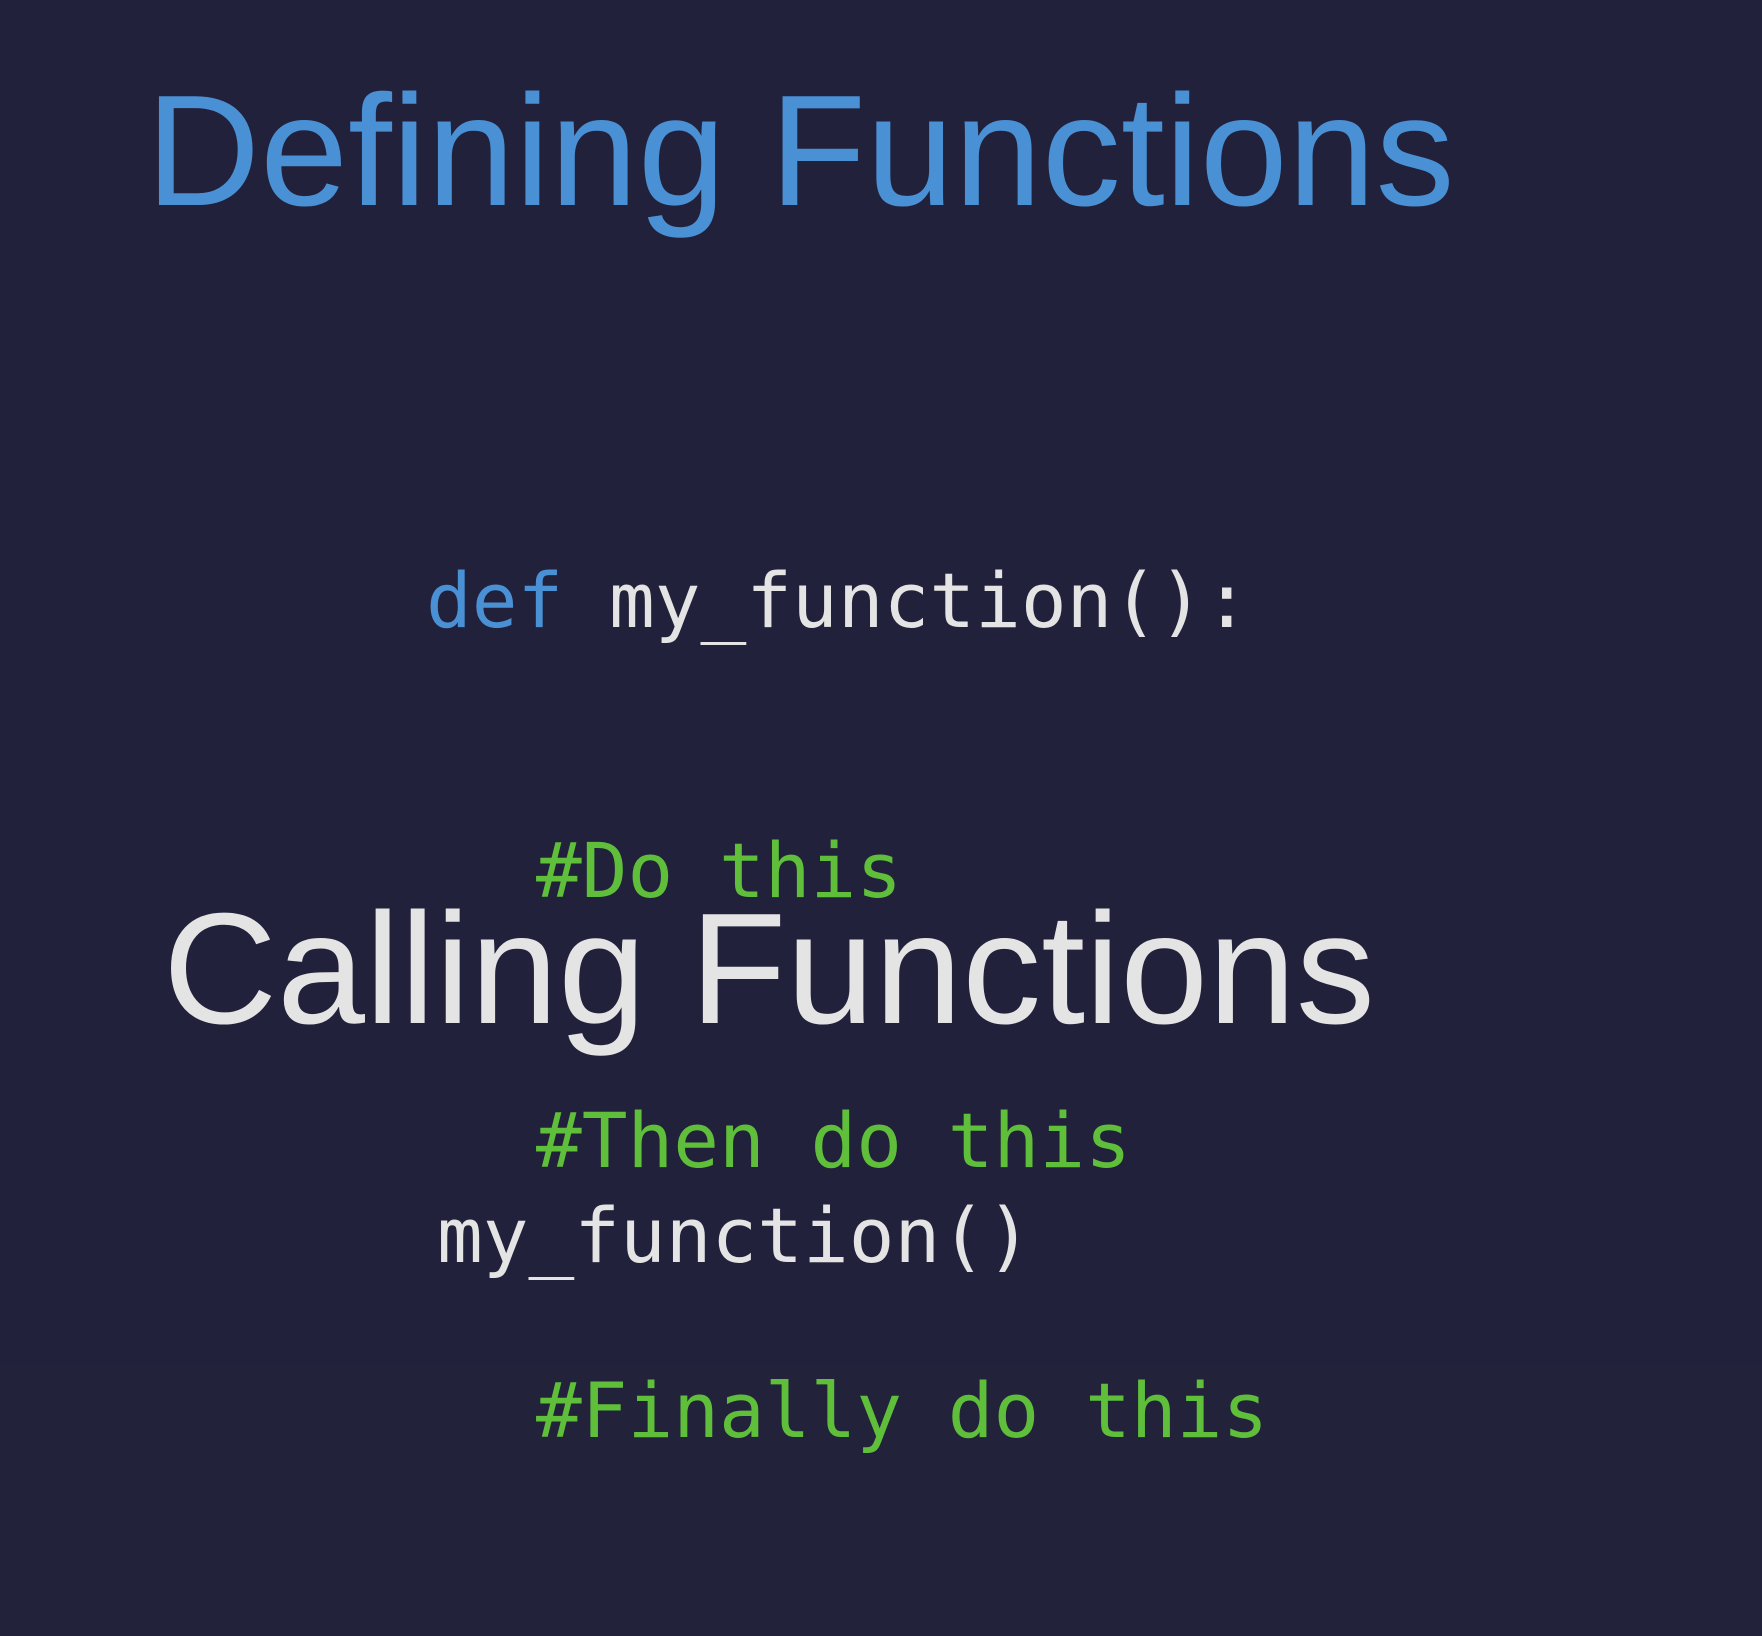 Image resolution: width=1762 pixels, height=1636 pixels. Describe the element at coordinates (833, 1140) in the screenshot. I see `comment-line: #Then do this` at that location.